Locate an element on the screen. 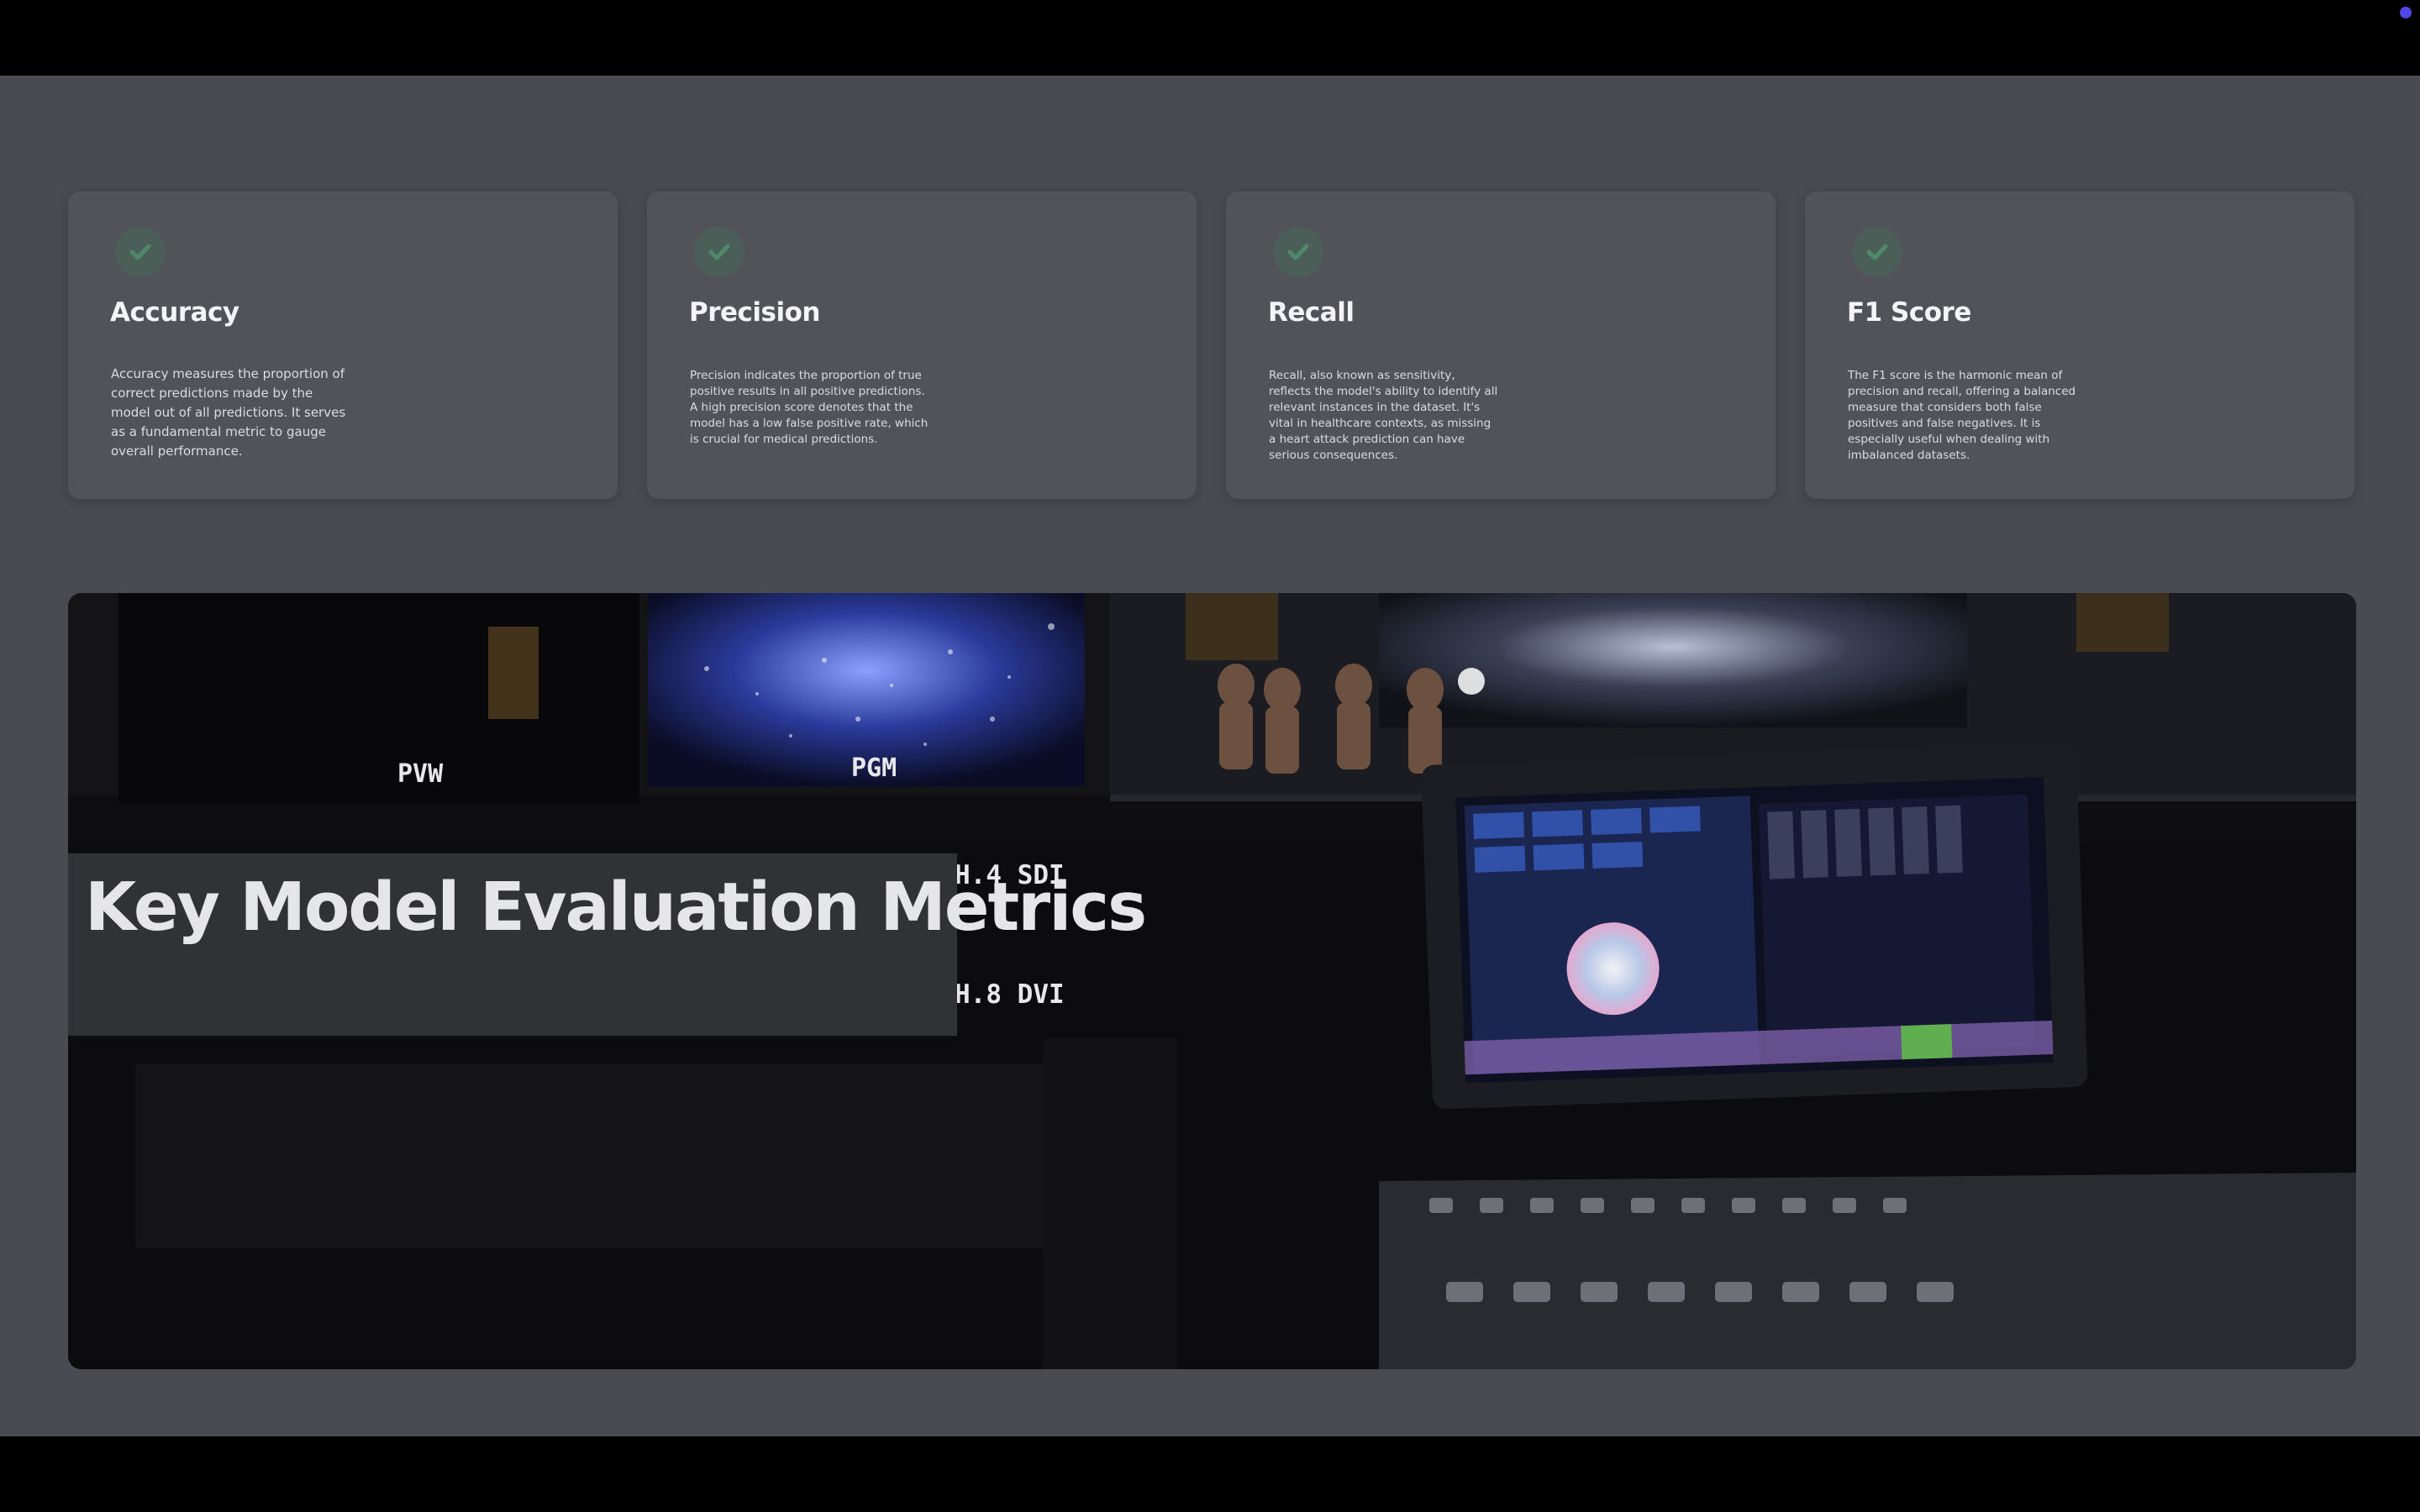 Image resolution: width=2420 pixels, height=1512 pixels. title-box: Key Model Evaluation Metrics is located at coordinates (607, 944).